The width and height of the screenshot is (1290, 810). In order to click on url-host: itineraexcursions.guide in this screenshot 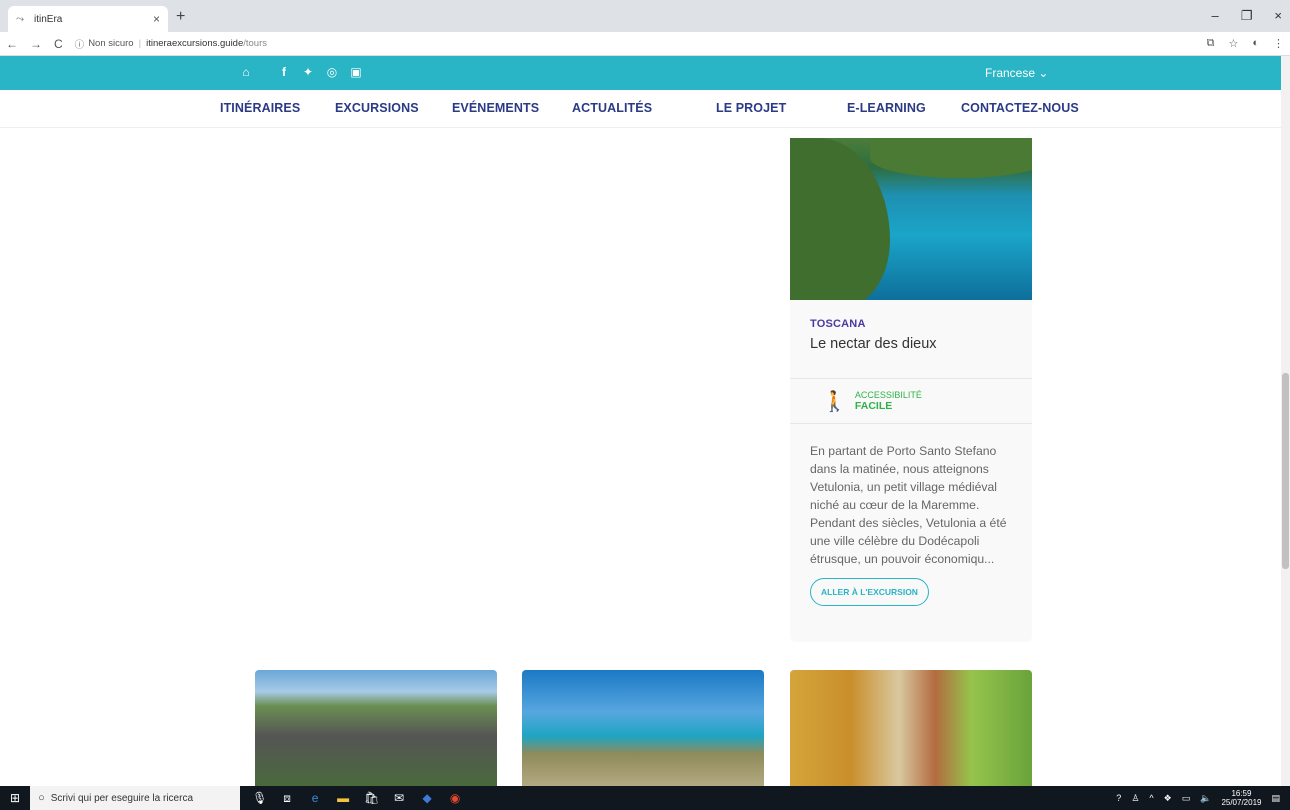, I will do `click(195, 43)`.